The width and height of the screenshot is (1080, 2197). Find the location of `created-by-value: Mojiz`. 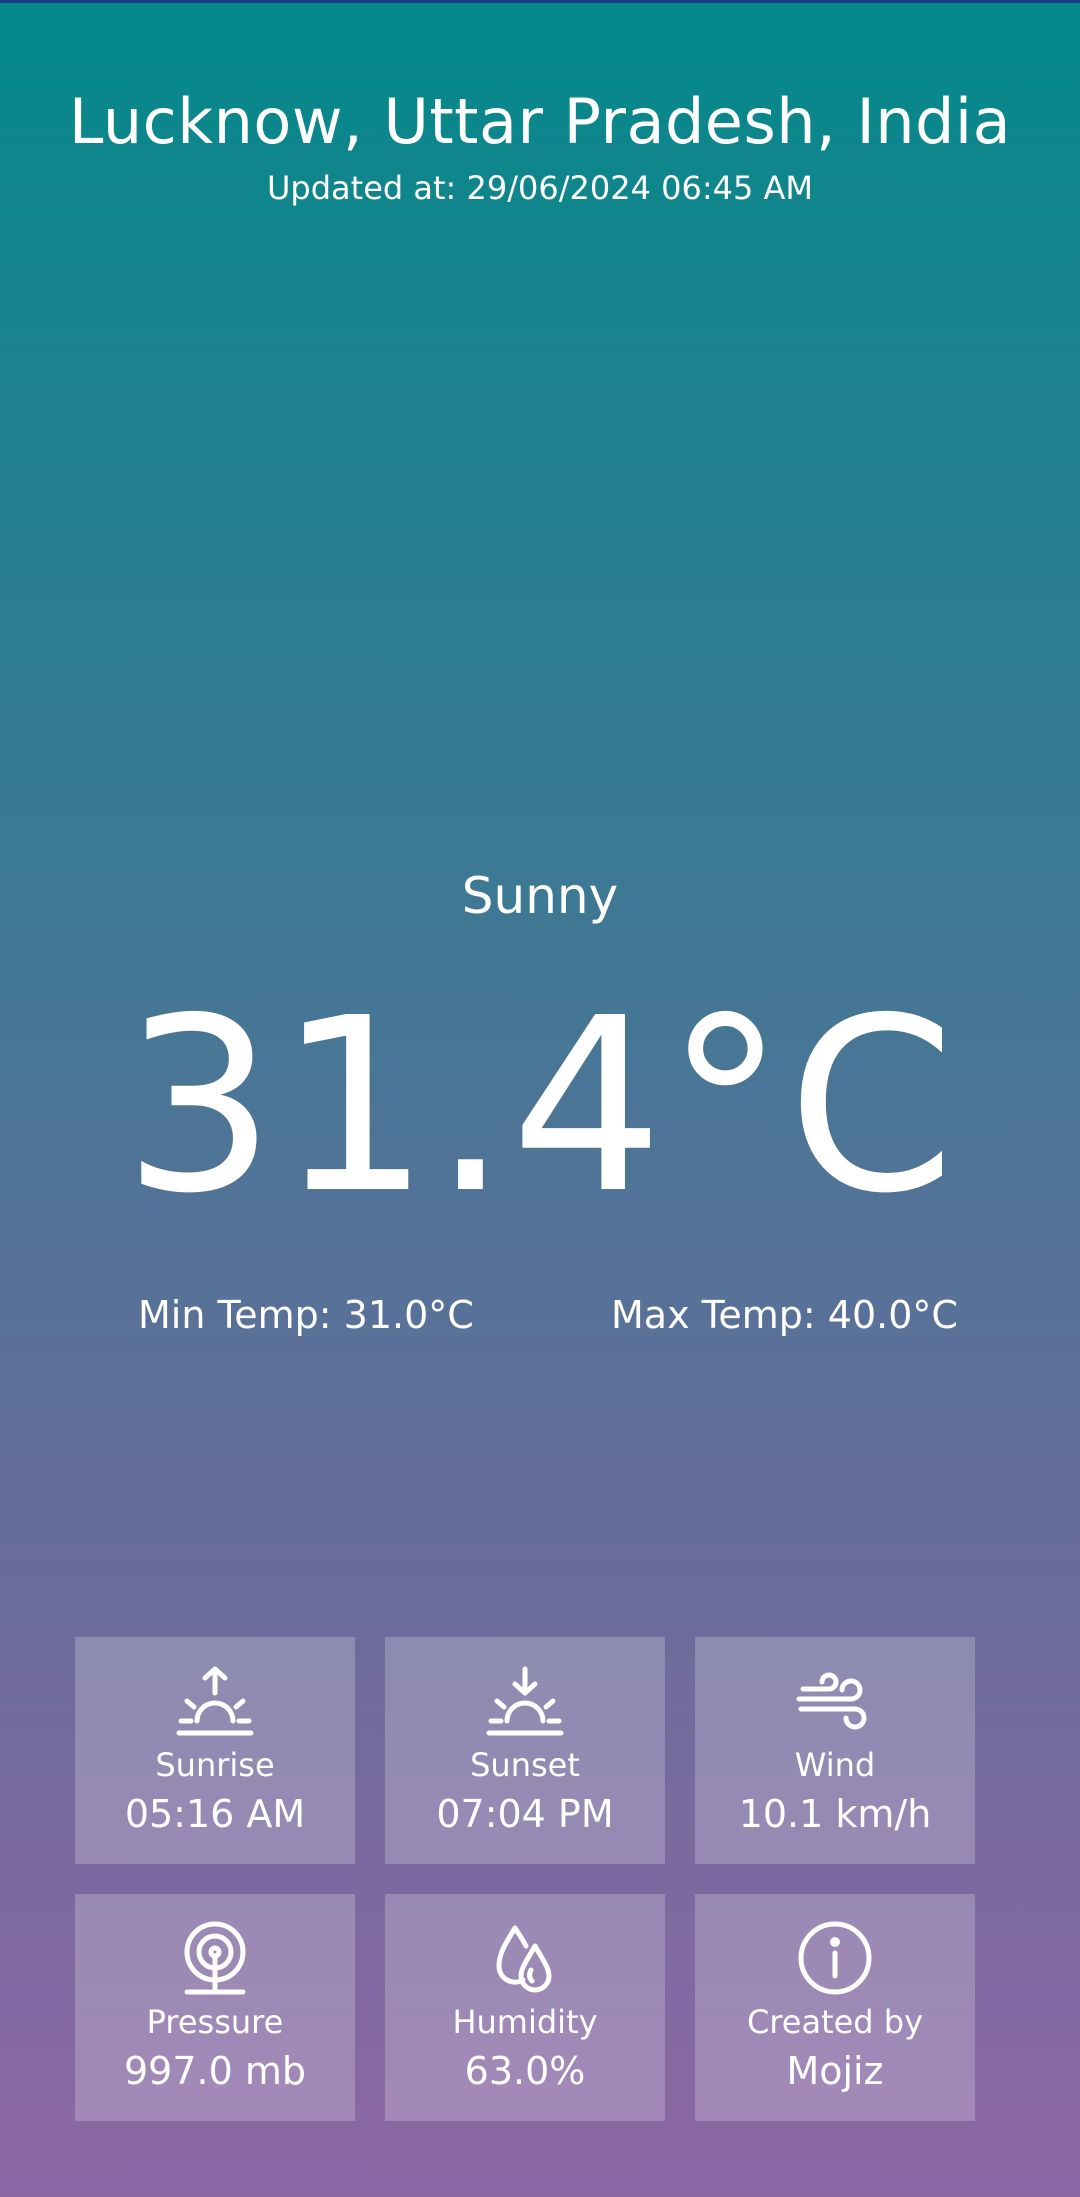

created-by-value: Mojiz is located at coordinates (835, 2071).